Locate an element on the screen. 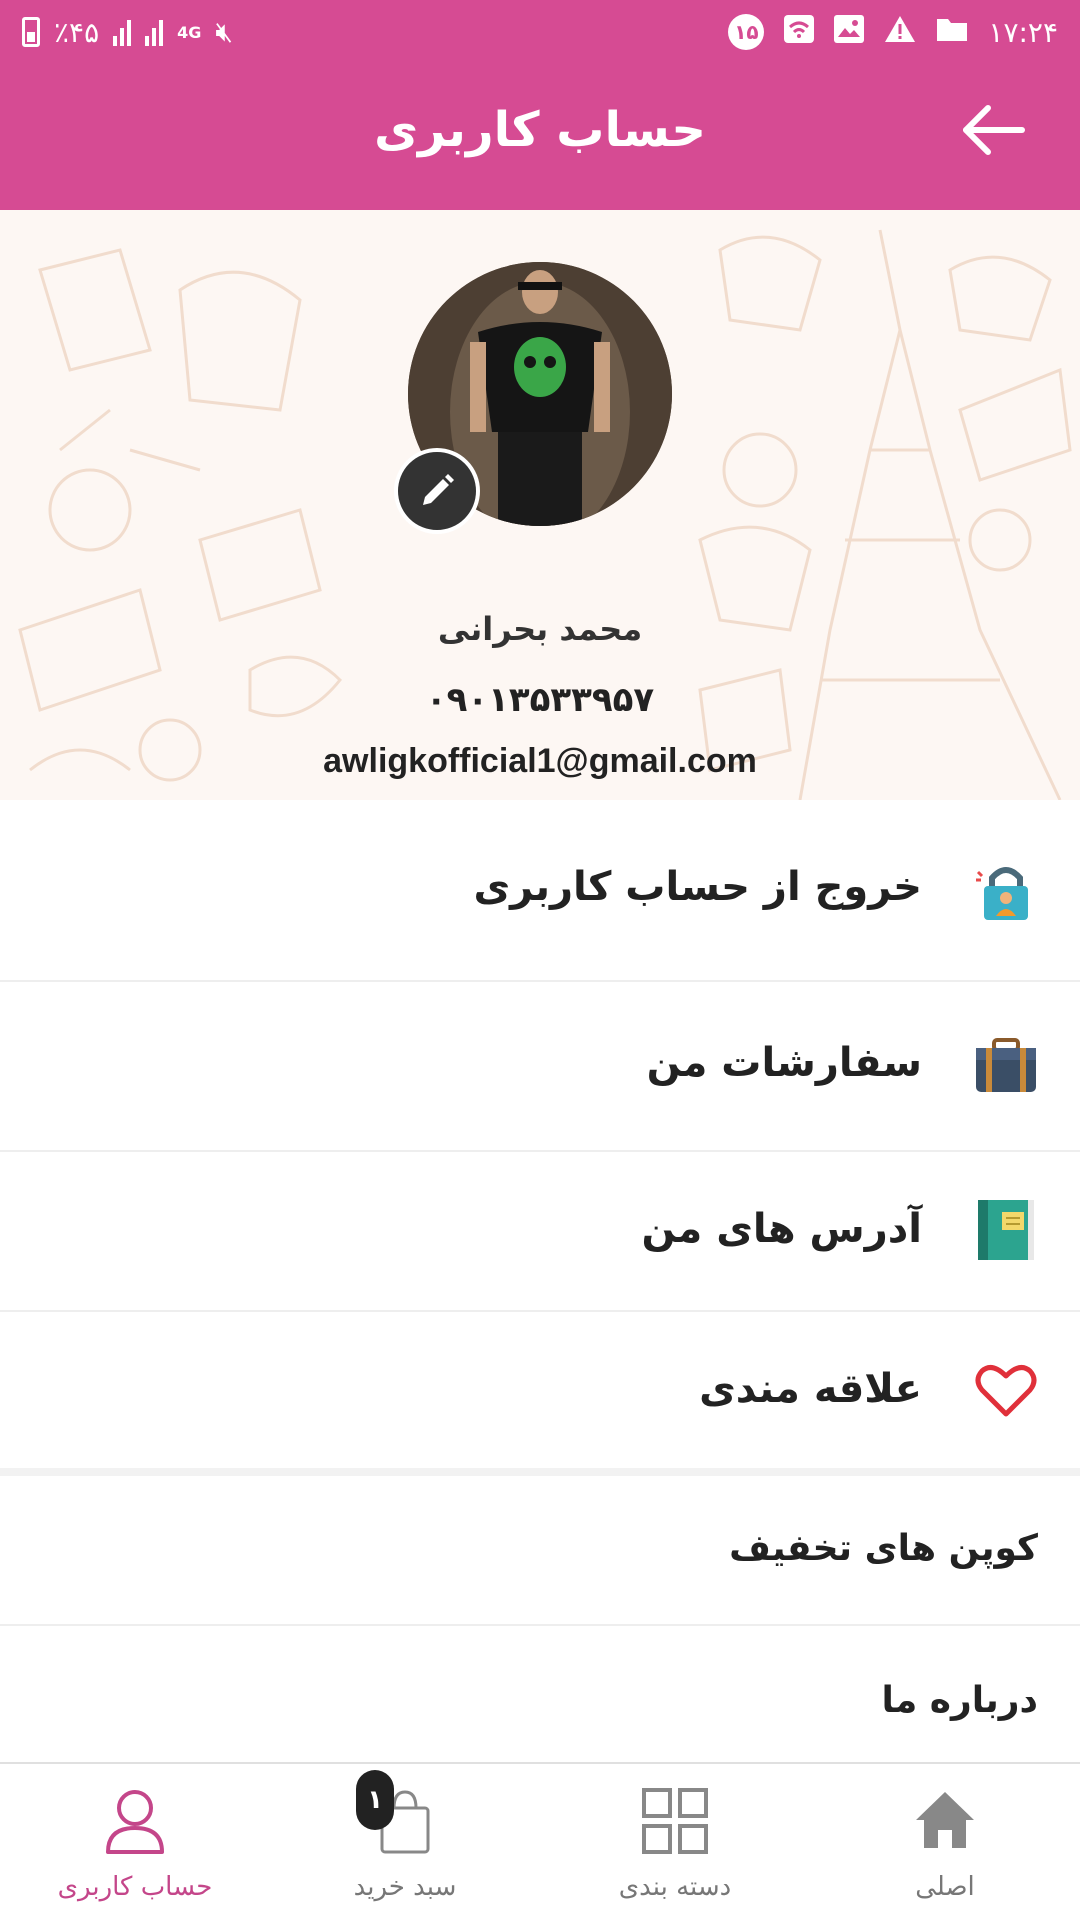 This screenshot has width=1080, height=1922. folder-icon is located at coordinates (952, 32).